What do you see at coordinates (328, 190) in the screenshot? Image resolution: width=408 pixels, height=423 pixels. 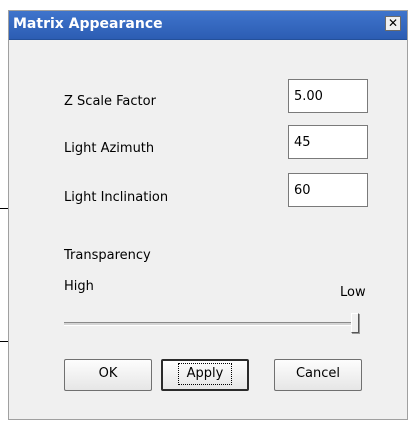 I see `light-inclination-field` at bounding box center [328, 190].